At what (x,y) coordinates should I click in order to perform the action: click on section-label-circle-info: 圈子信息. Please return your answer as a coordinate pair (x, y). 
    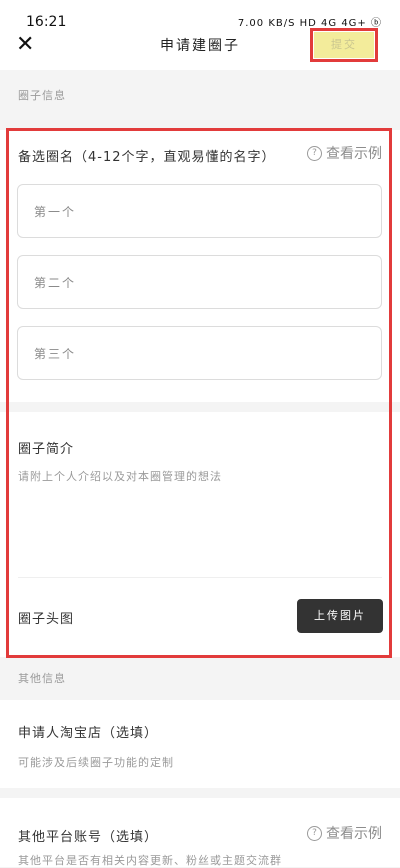
    Looking at the image, I should click on (42, 95).